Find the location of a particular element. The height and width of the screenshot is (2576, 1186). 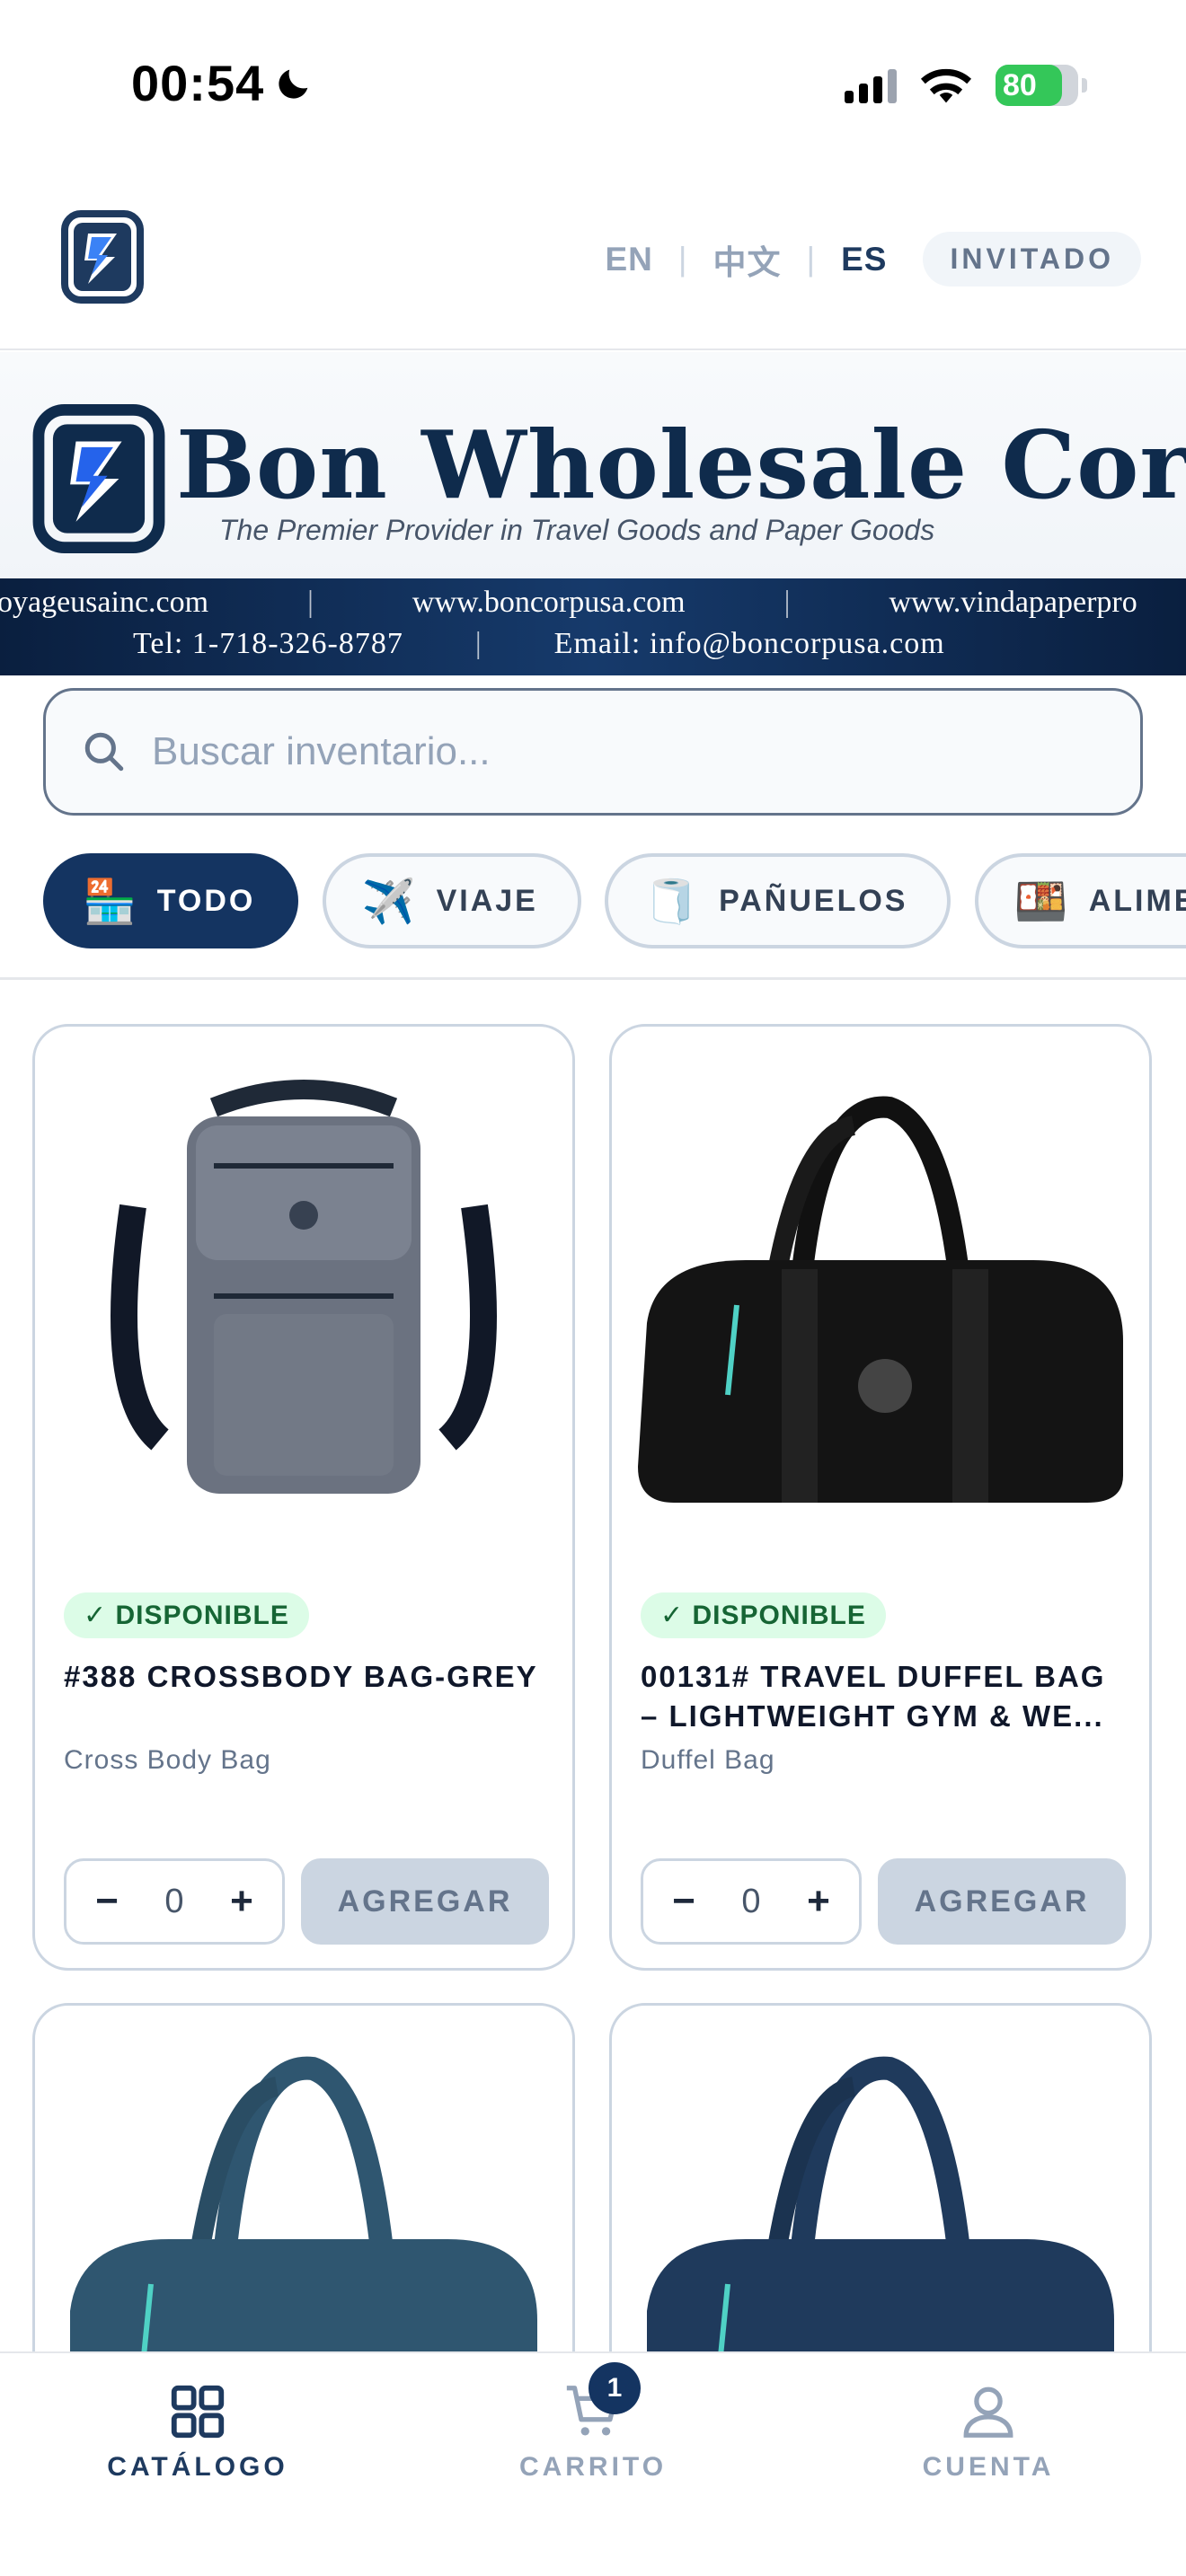

status-indicators: 80 is located at coordinates (966, 85).